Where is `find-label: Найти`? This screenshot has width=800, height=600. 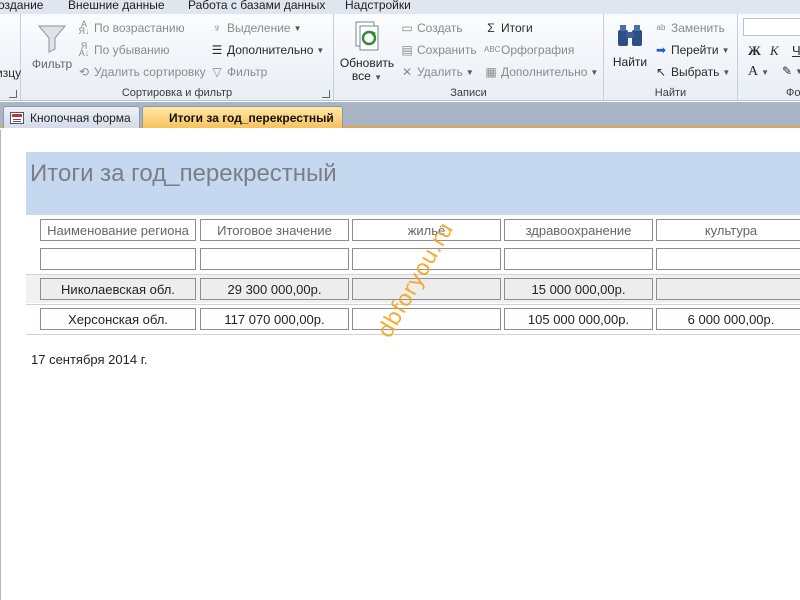 find-label: Найти is located at coordinates (630, 62).